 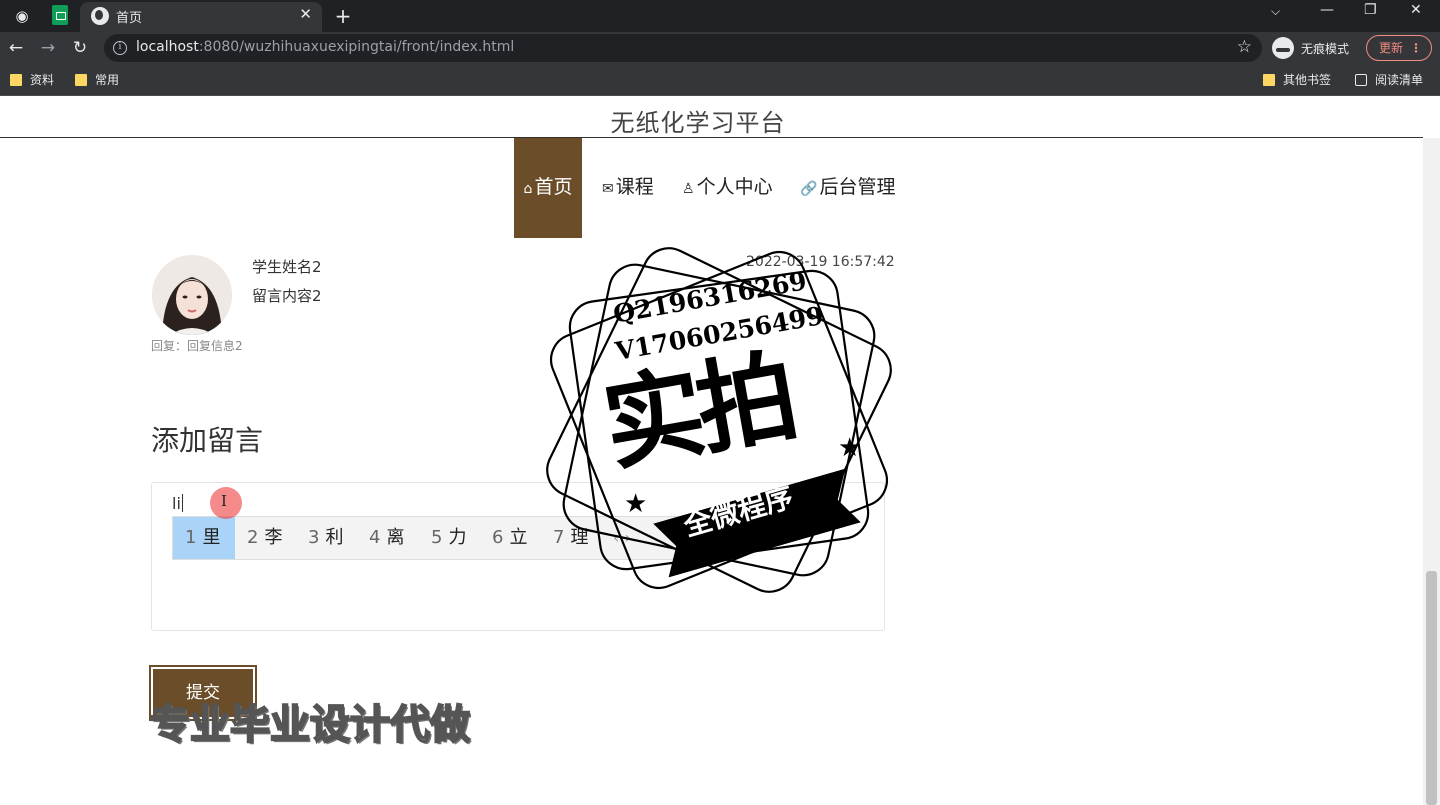 What do you see at coordinates (48, 48) in the screenshot?
I see `forward-icon: →` at bounding box center [48, 48].